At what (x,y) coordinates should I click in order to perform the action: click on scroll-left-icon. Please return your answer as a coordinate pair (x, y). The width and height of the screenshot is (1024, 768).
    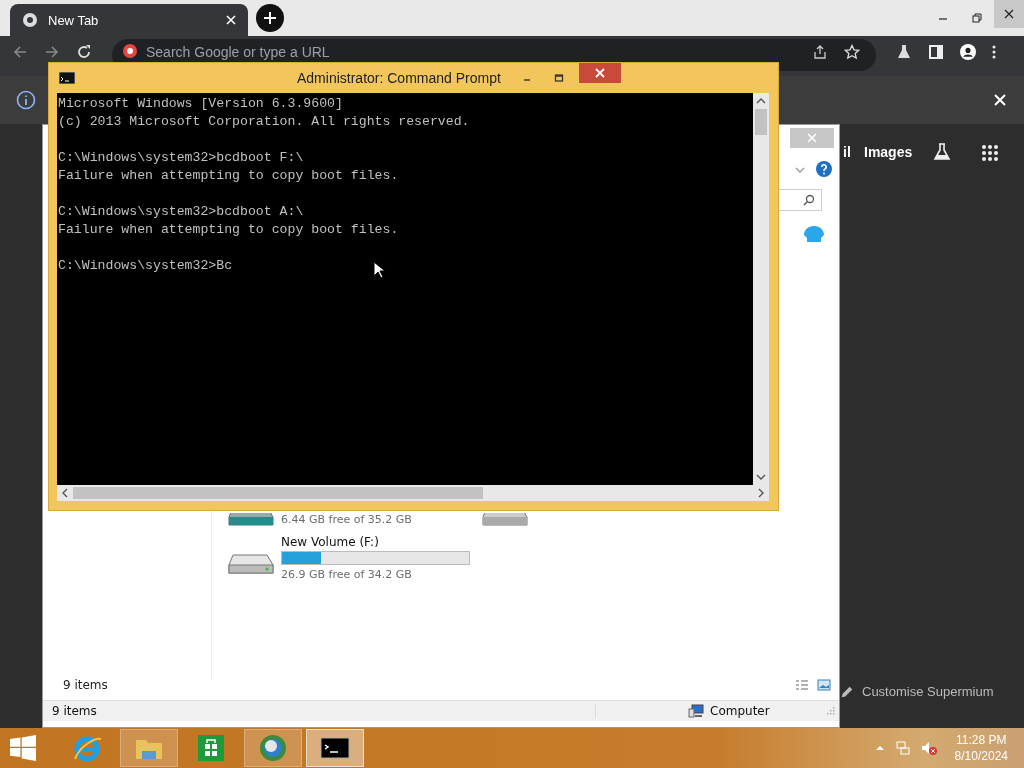
    Looking at the image, I should click on (65, 493).